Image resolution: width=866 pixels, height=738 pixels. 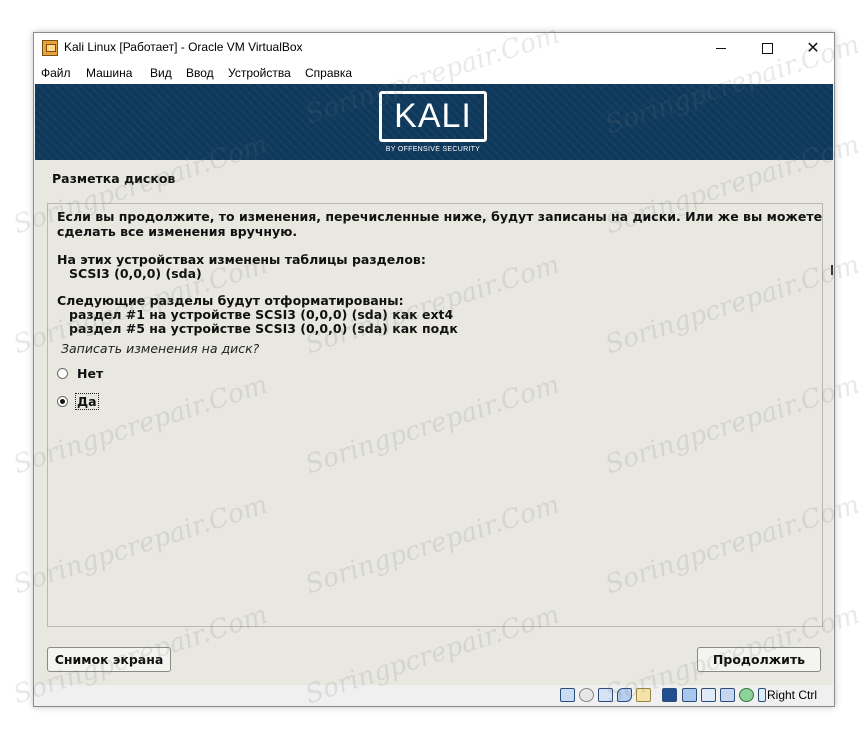 What do you see at coordinates (669, 695) in the screenshot?
I see `display-icon` at bounding box center [669, 695].